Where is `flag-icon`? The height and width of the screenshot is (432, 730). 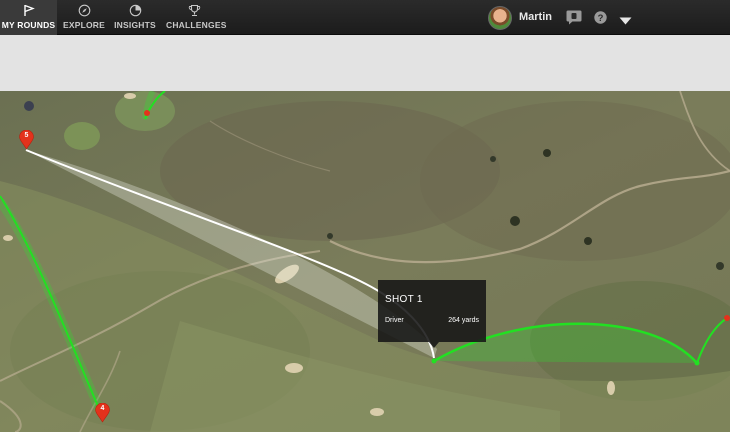 flag-icon is located at coordinates (28, 11).